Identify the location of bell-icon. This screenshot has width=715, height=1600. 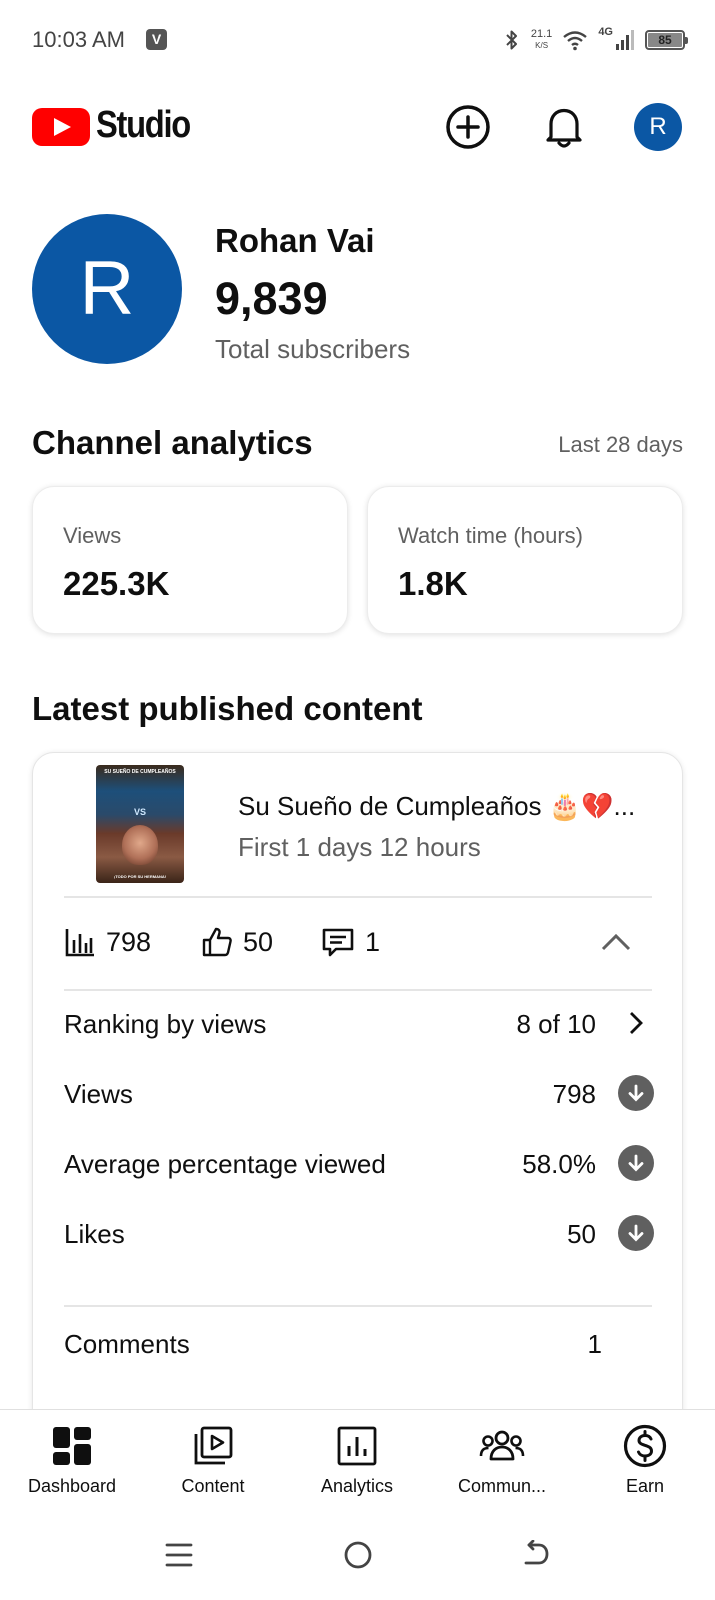
(564, 128).